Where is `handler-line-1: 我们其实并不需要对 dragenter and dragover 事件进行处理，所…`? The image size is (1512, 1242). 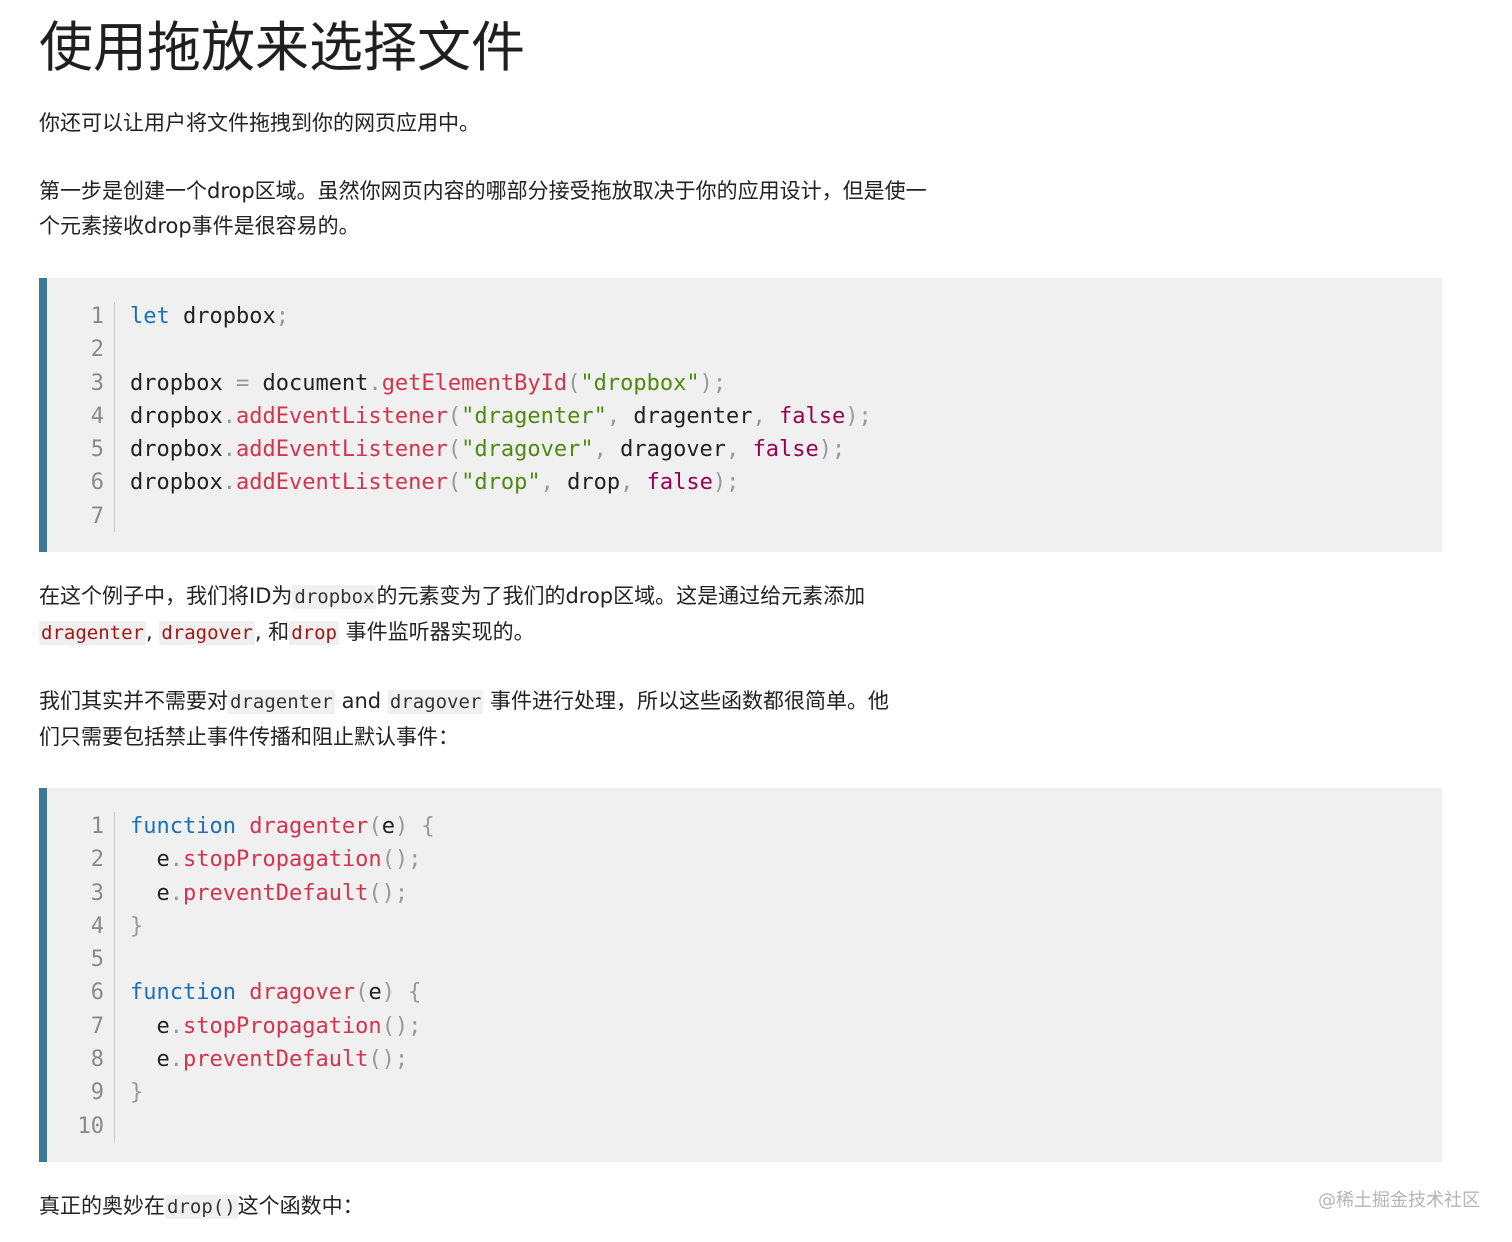
handler-line-1: 我们其实并不需要对 dragenter and dragover 事件进行处理，所… is located at coordinates (509, 702).